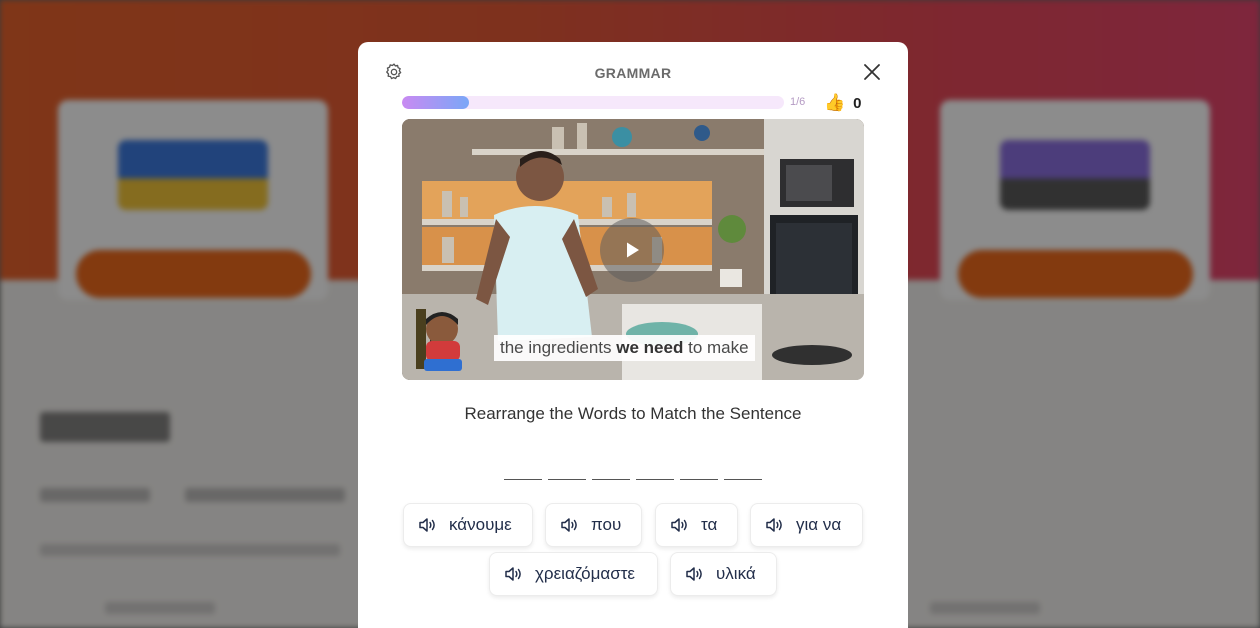 Image resolution: width=1260 pixels, height=628 pixels. Describe the element at coordinates (798, 102) in the screenshot. I see `progress-label: 1/6` at that location.